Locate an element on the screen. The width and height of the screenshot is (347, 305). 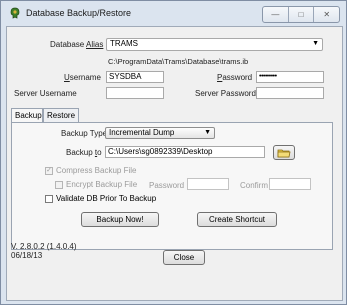
version-info: V. 2.8.0.2 (1.4.0.4) 06/18/13 is located at coordinates (44, 251).